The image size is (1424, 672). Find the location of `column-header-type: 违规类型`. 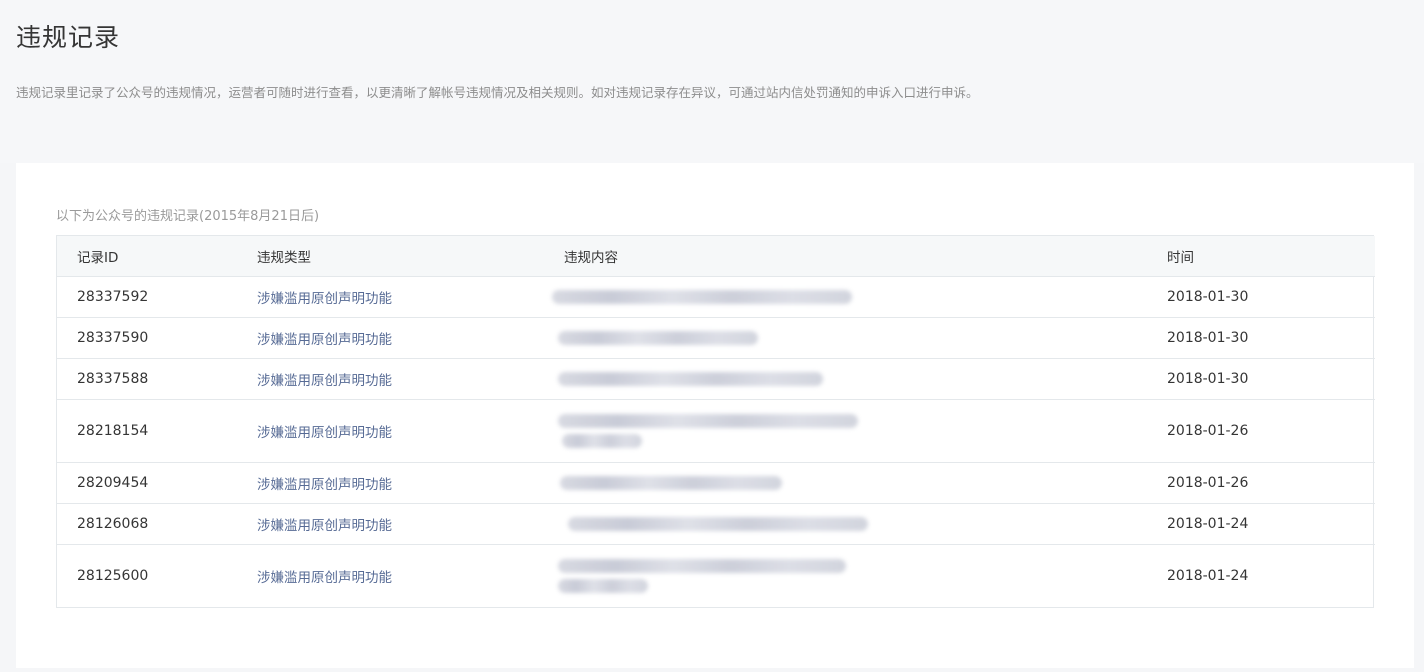

column-header-type: 违规类型 is located at coordinates (390, 256).